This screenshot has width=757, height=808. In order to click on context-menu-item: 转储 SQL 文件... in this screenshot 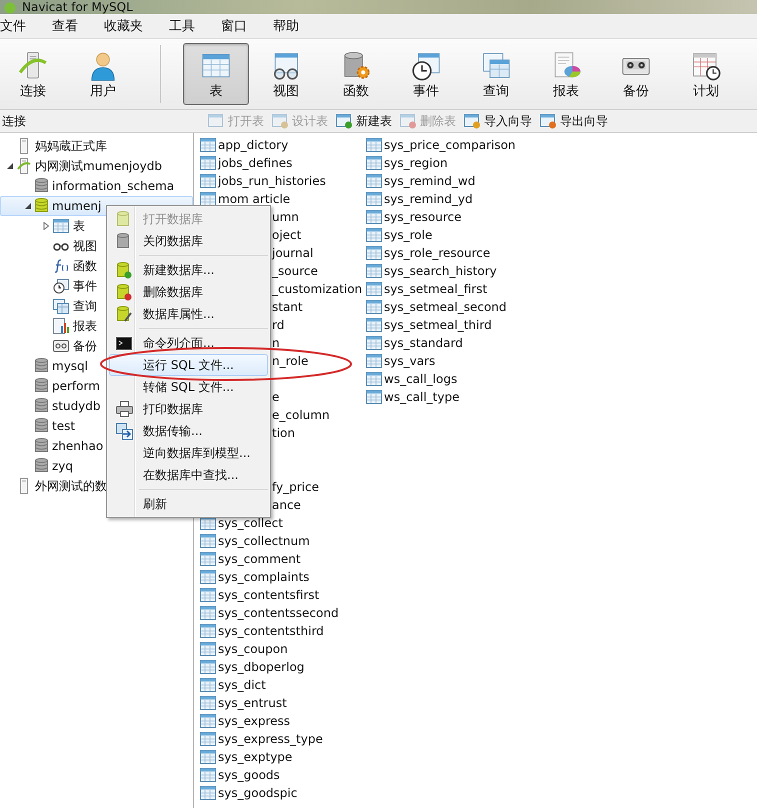, I will do `click(188, 387)`.